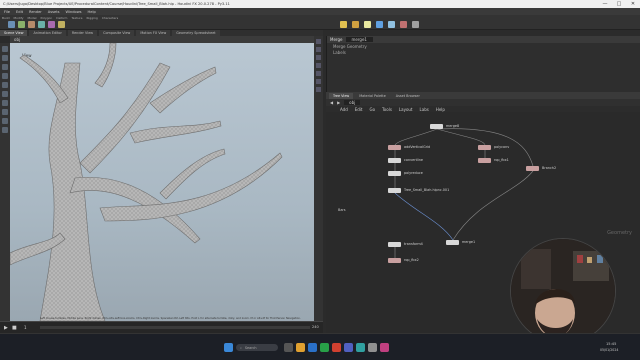 The height and width of the screenshot is (360, 640). I want to click on menu-help: Help, so click(92, 12).